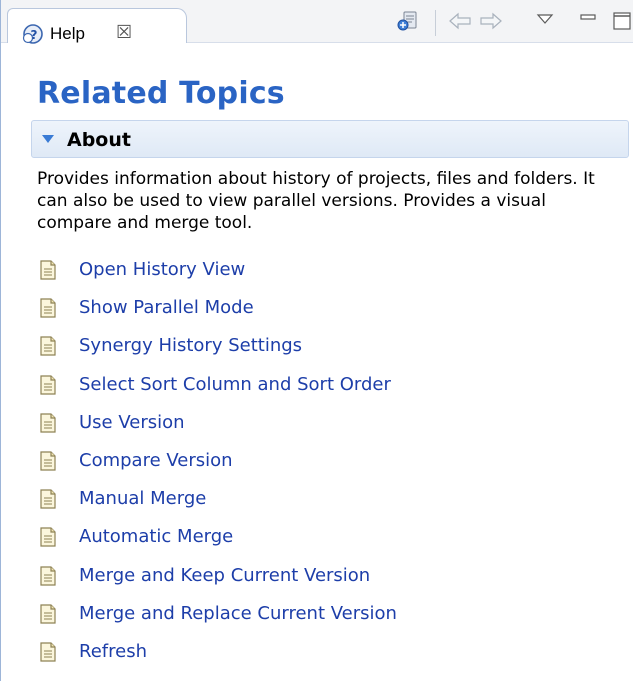 This screenshot has height=681, width=633. What do you see at coordinates (124, 32) in the screenshot?
I see `close-icon: ☒` at bounding box center [124, 32].